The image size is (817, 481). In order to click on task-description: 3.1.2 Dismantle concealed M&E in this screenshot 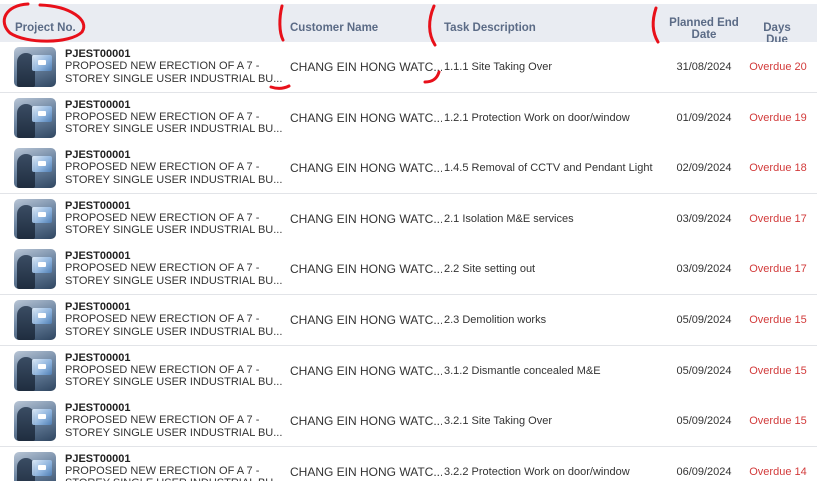, I will do `click(522, 370)`.